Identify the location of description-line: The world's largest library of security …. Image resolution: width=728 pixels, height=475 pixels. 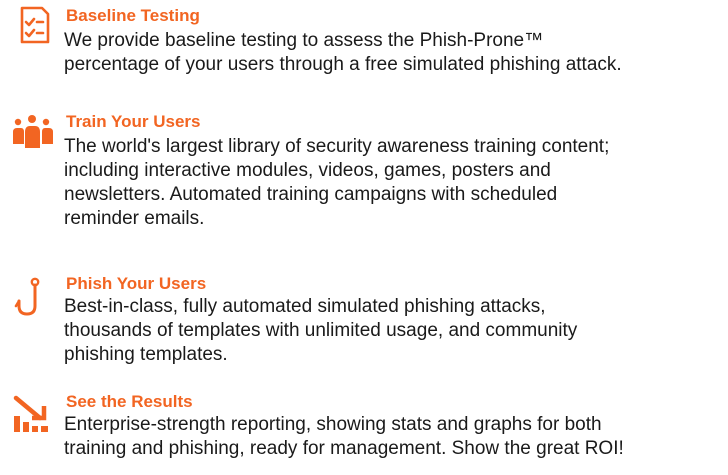
(337, 146).